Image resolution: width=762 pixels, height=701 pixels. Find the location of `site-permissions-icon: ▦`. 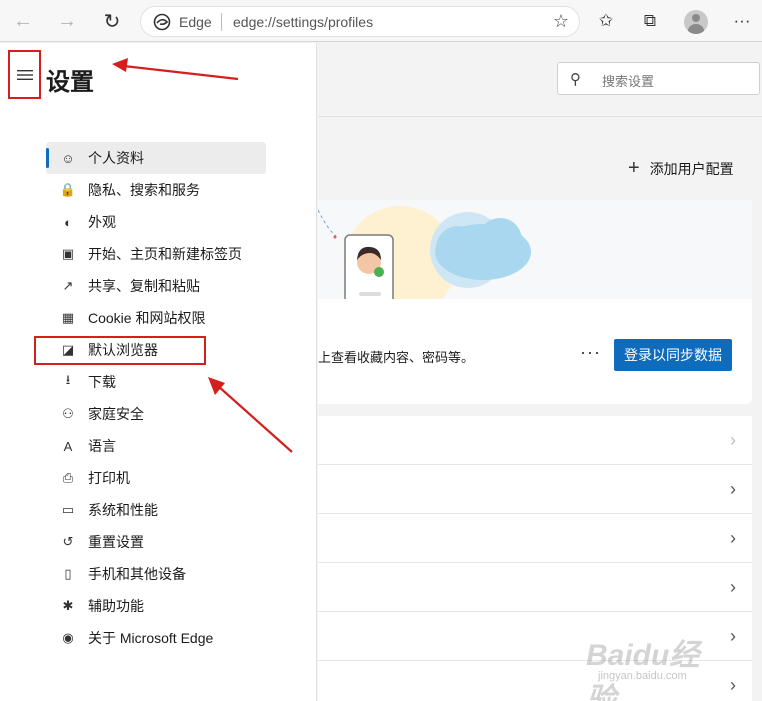

site-permissions-icon: ▦ is located at coordinates (68, 317).